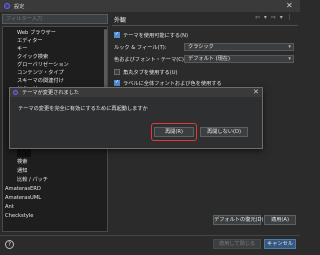 The image size is (320, 255). What do you see at coordinates (51, 93) in the screenshot?
I see `dialog-title: テーマが変更されました` at bounding box center [51, 93].